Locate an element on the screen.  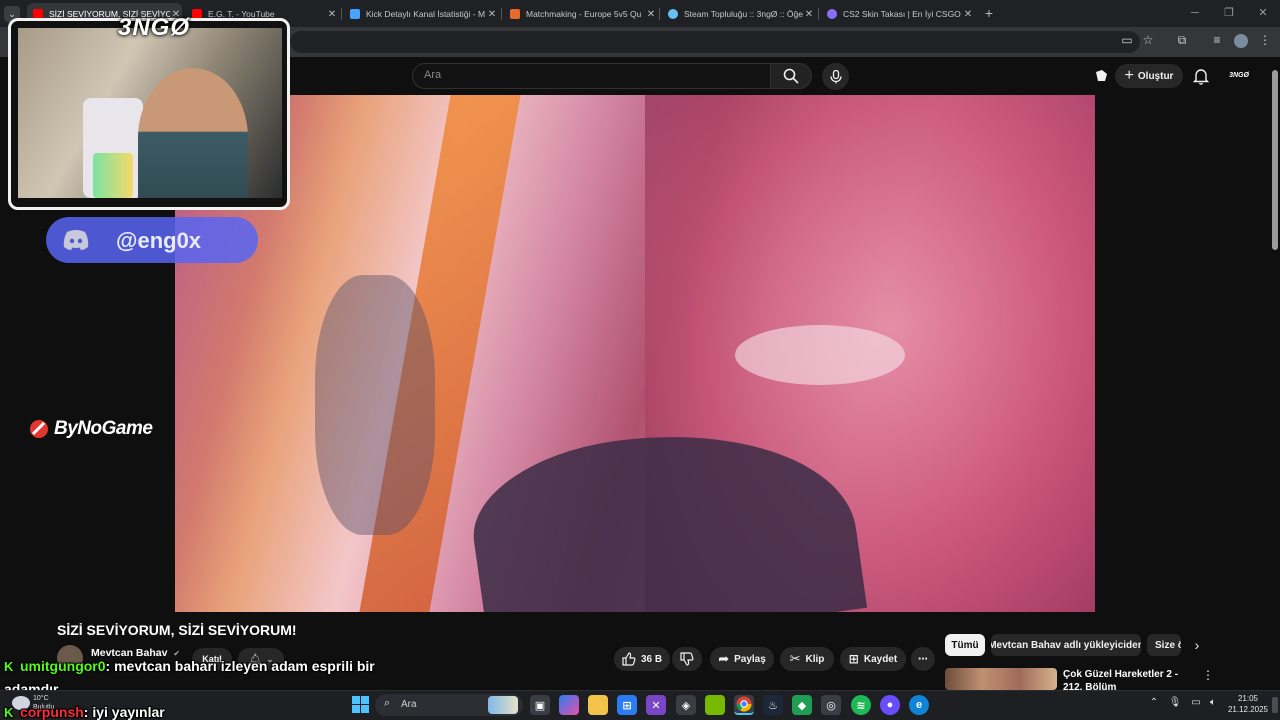
task-view-icon: ▣ is located at coordinates (540, 705).